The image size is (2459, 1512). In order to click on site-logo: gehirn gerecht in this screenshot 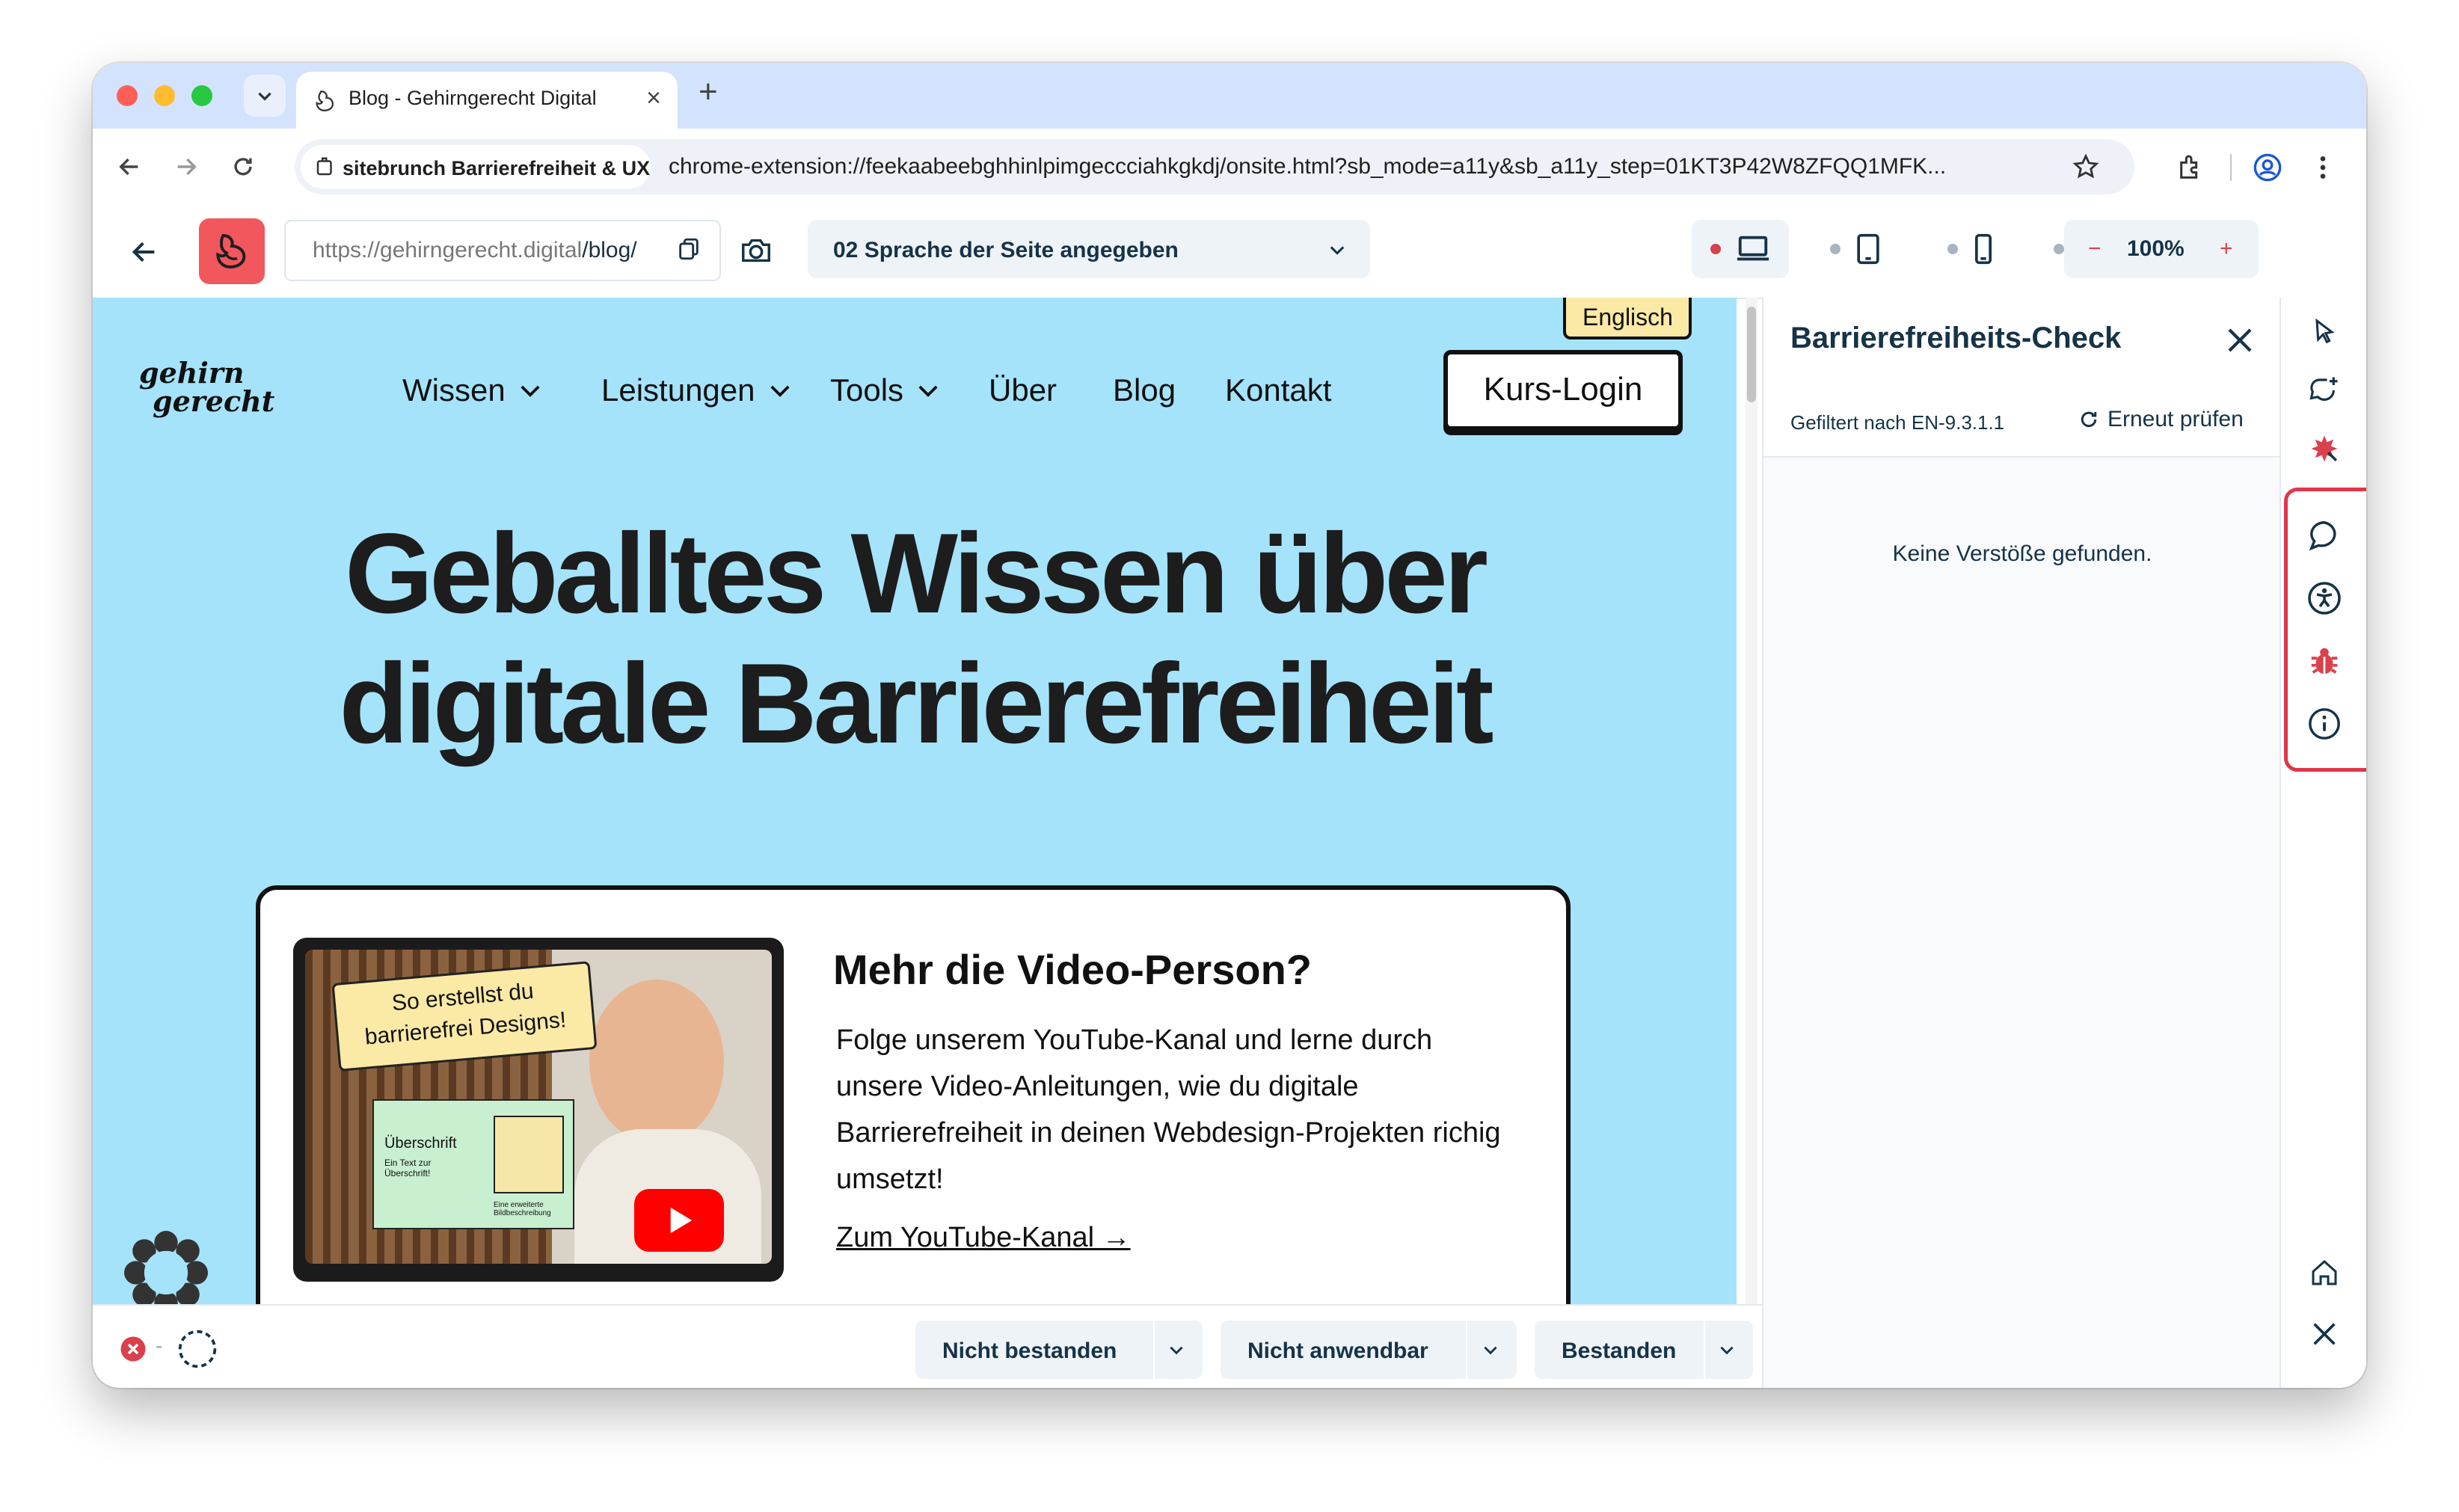, I will do `click(207, 387)`.